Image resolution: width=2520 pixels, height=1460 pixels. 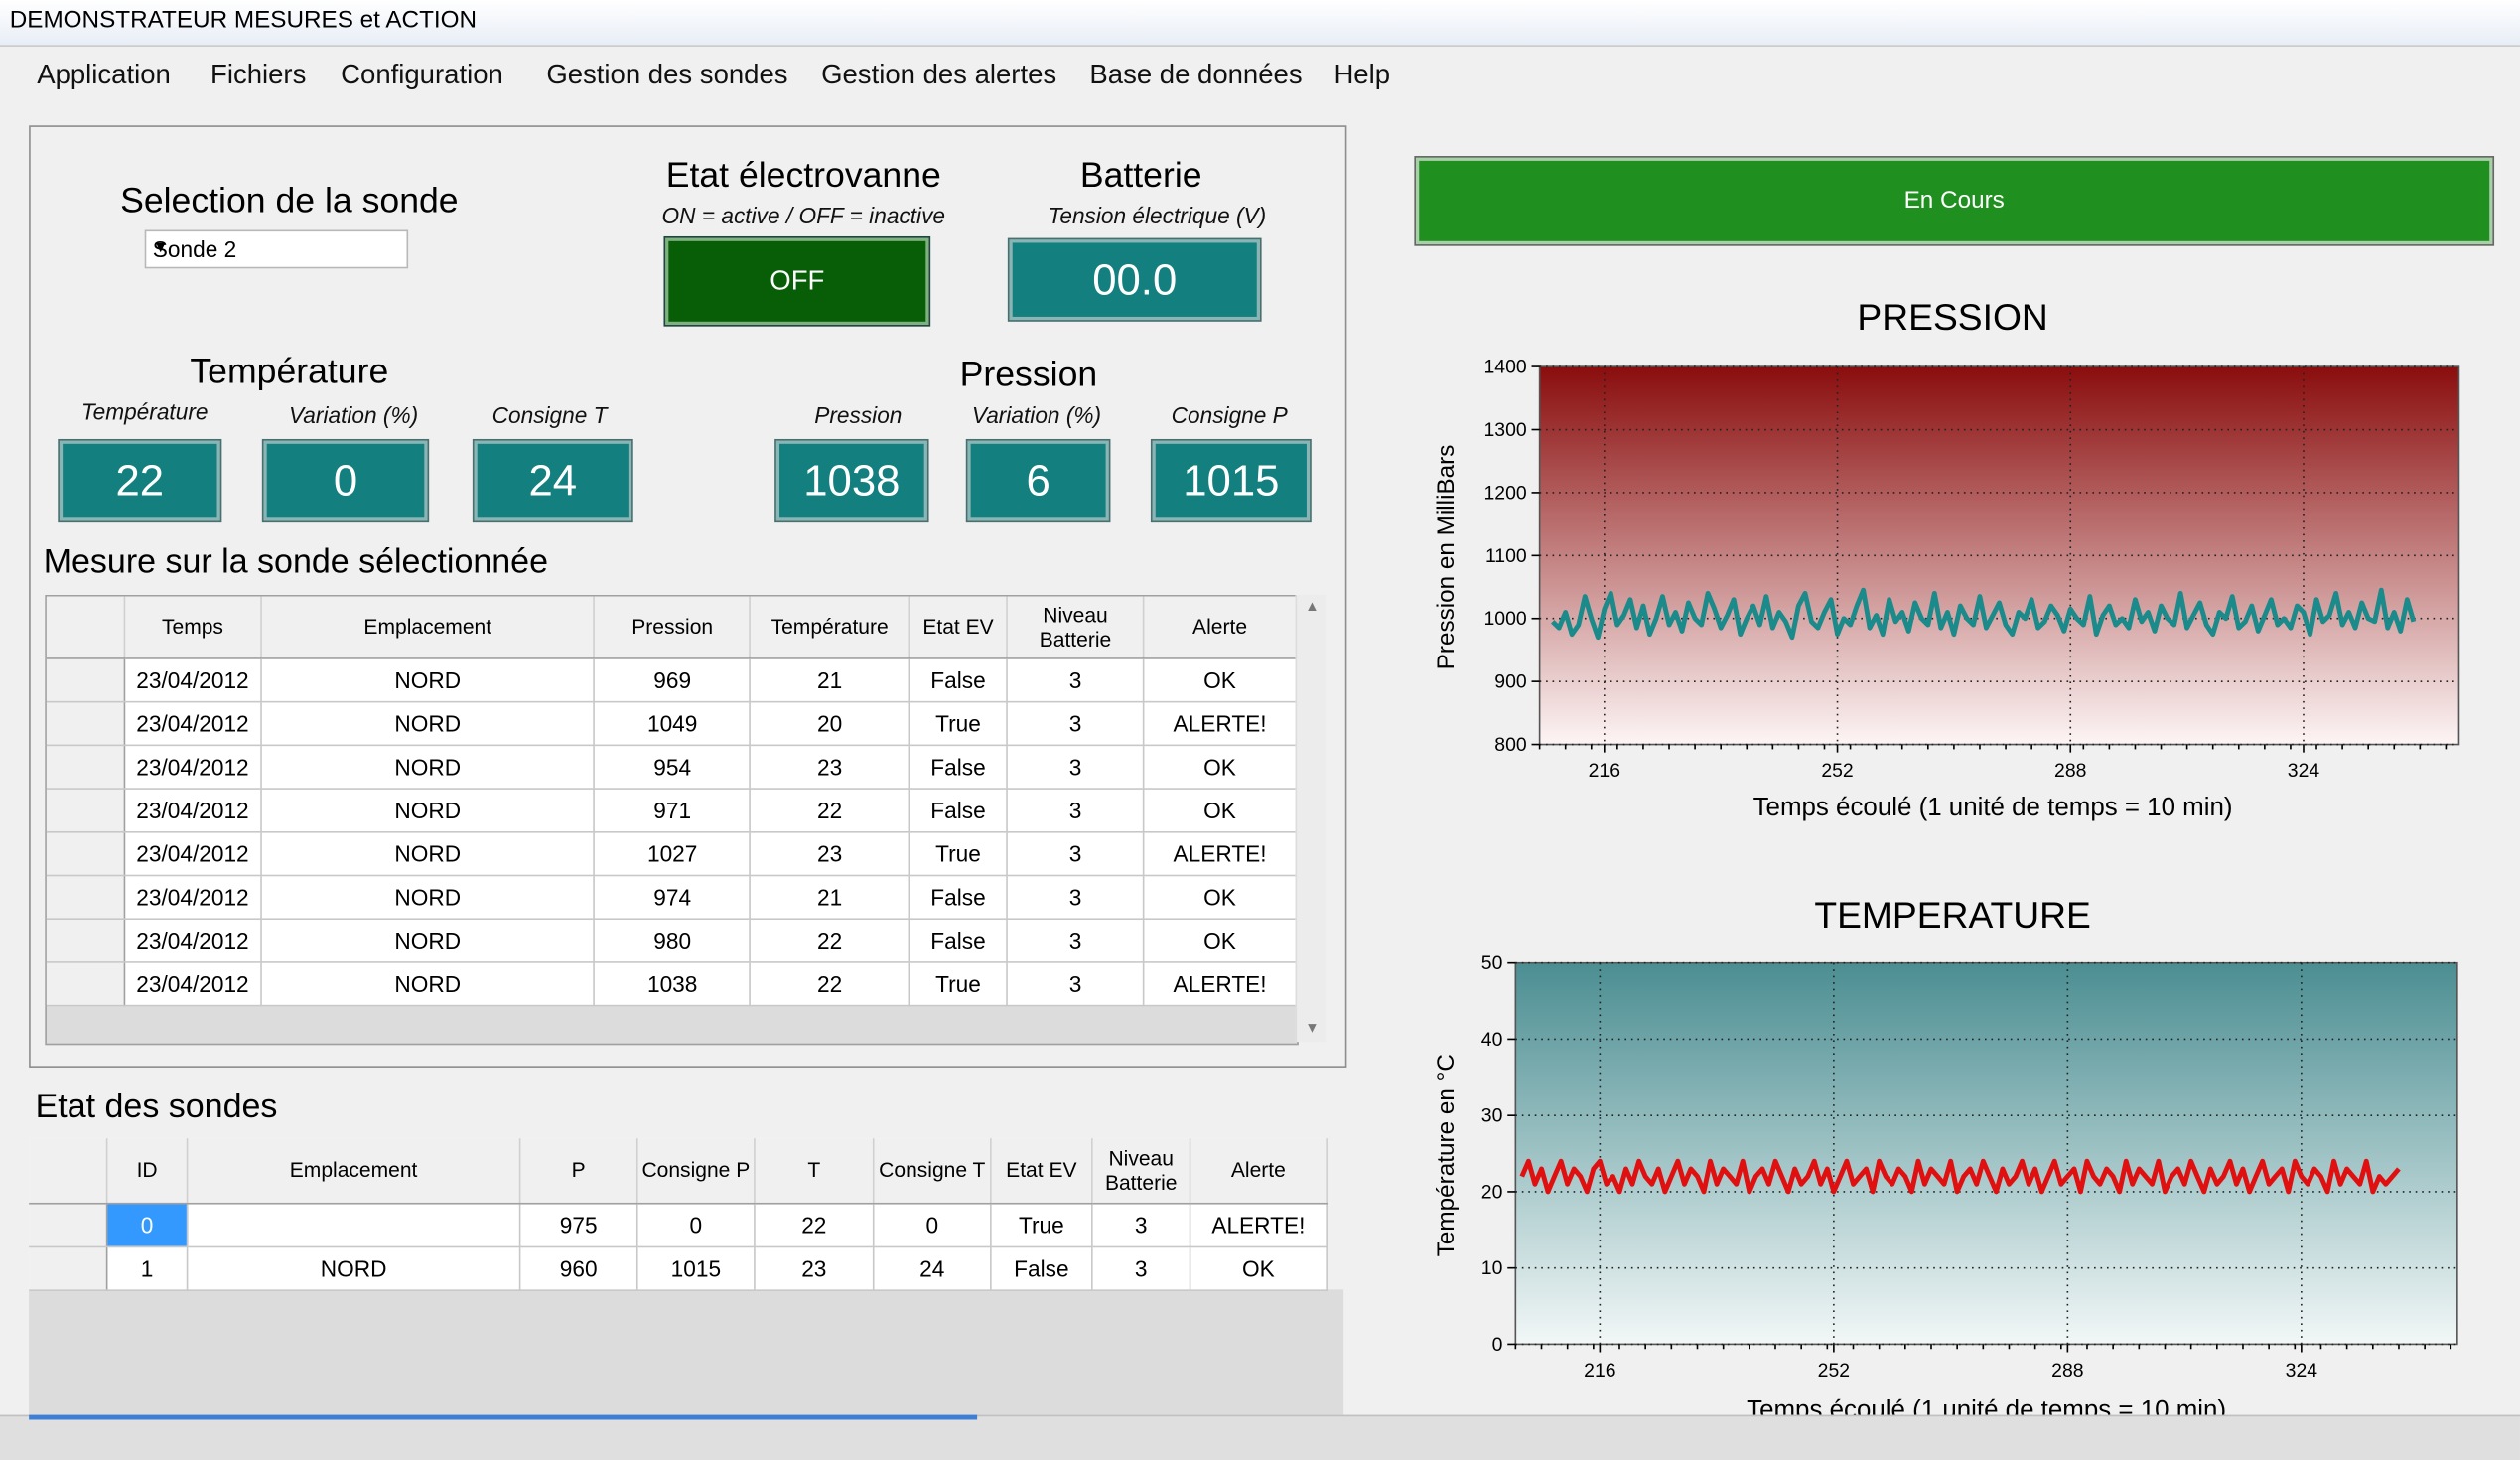 I want to click on table-row: 23/04/2012 NORD 969 21 False 3 OK, so click(x=672, y=679).